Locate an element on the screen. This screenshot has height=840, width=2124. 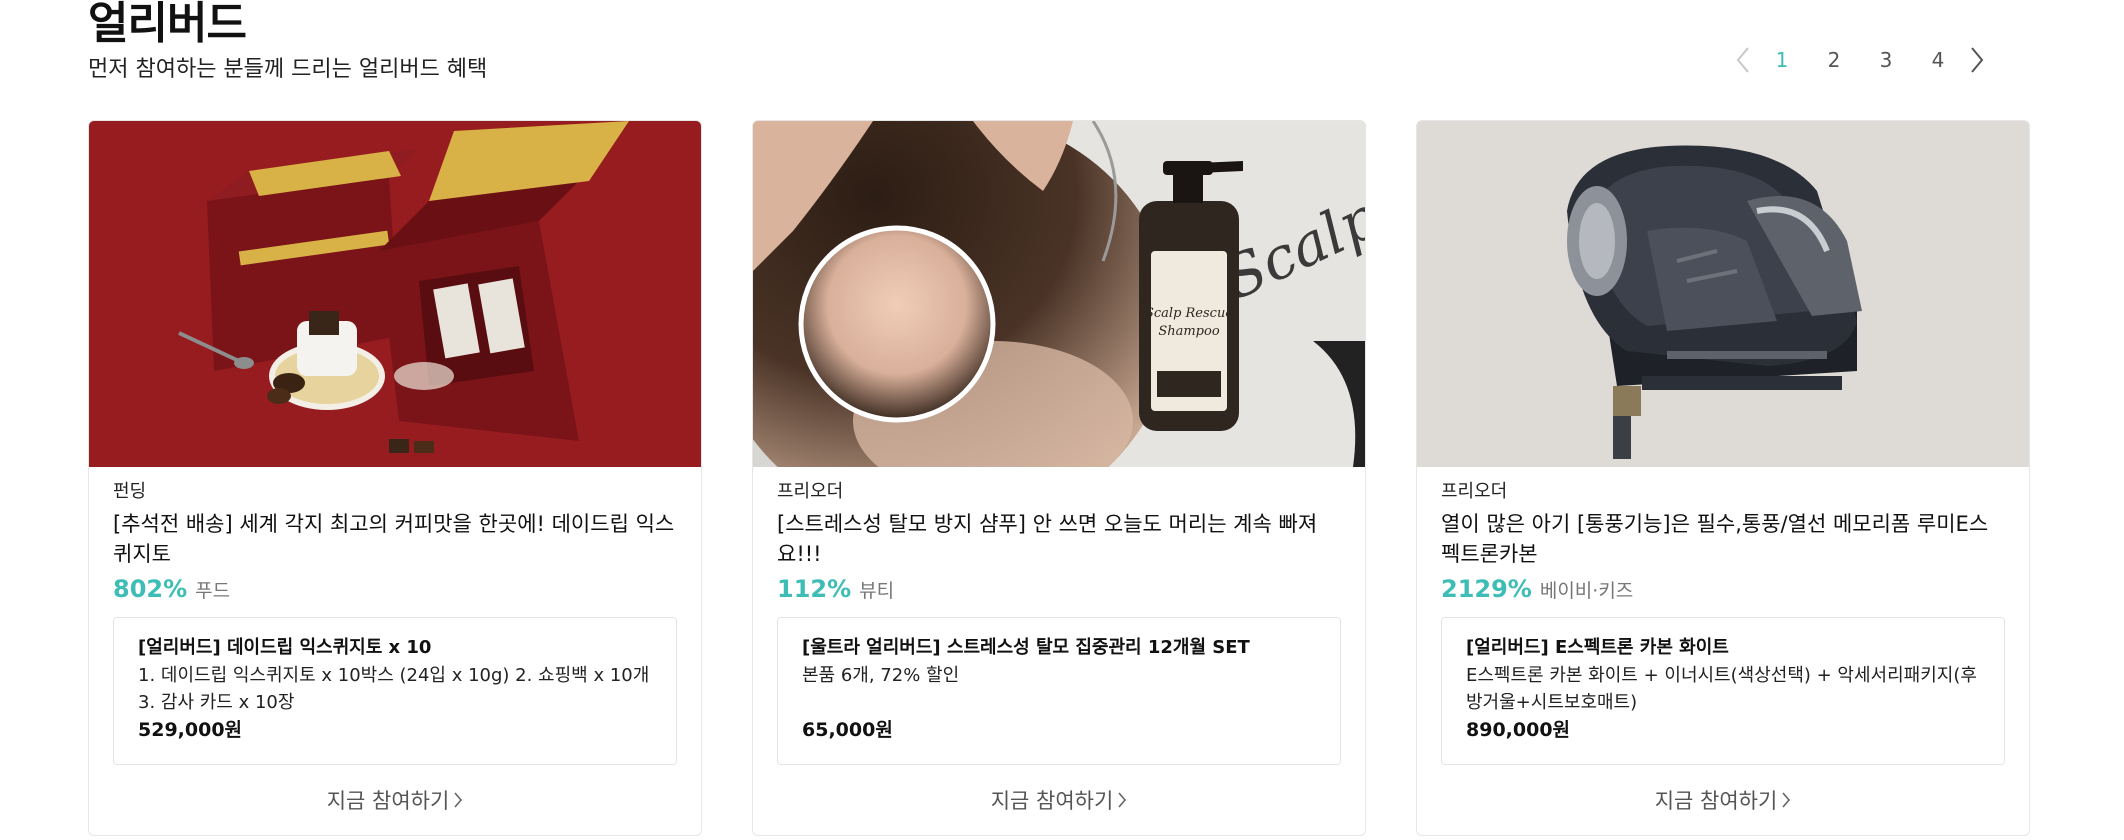
card-stats: 802% 푸드 is located at coordinates (395, 589).